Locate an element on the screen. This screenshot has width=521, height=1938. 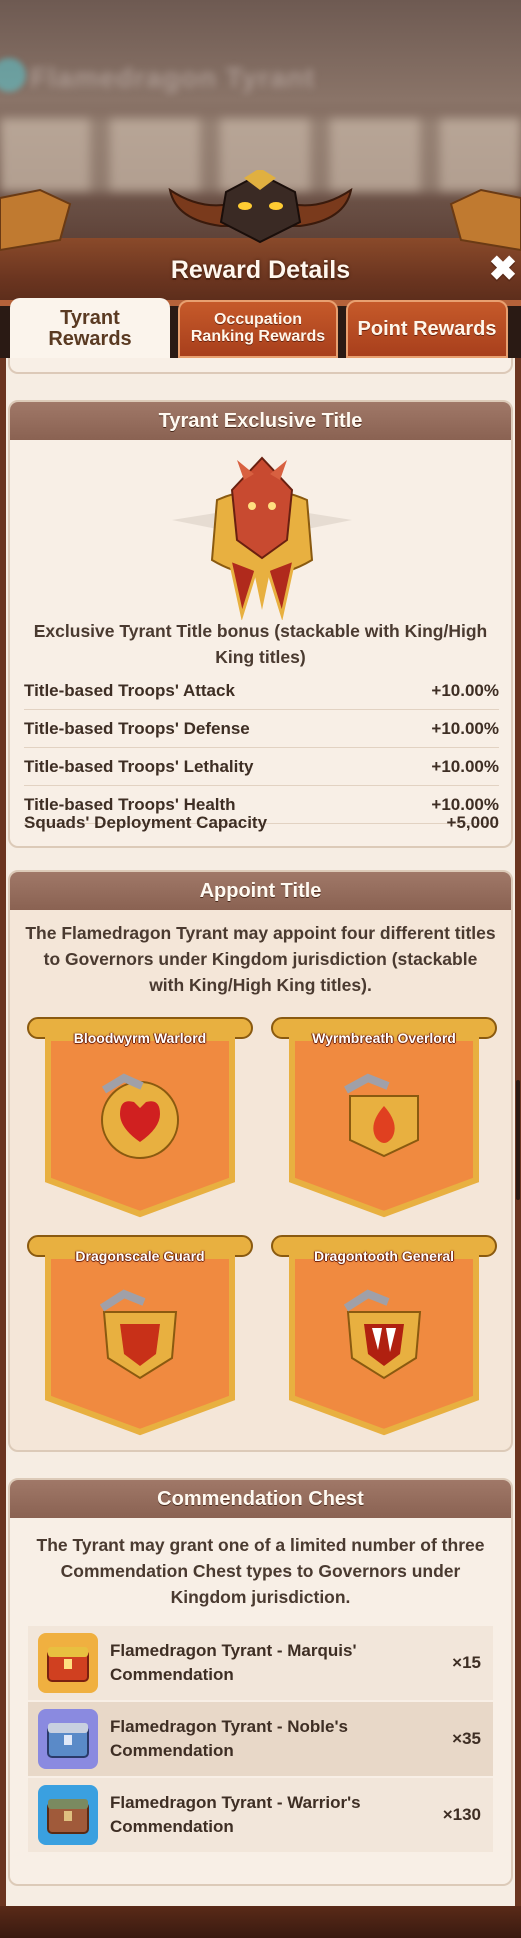
scrollbar-thumb is located at coordinates (518, 1140).